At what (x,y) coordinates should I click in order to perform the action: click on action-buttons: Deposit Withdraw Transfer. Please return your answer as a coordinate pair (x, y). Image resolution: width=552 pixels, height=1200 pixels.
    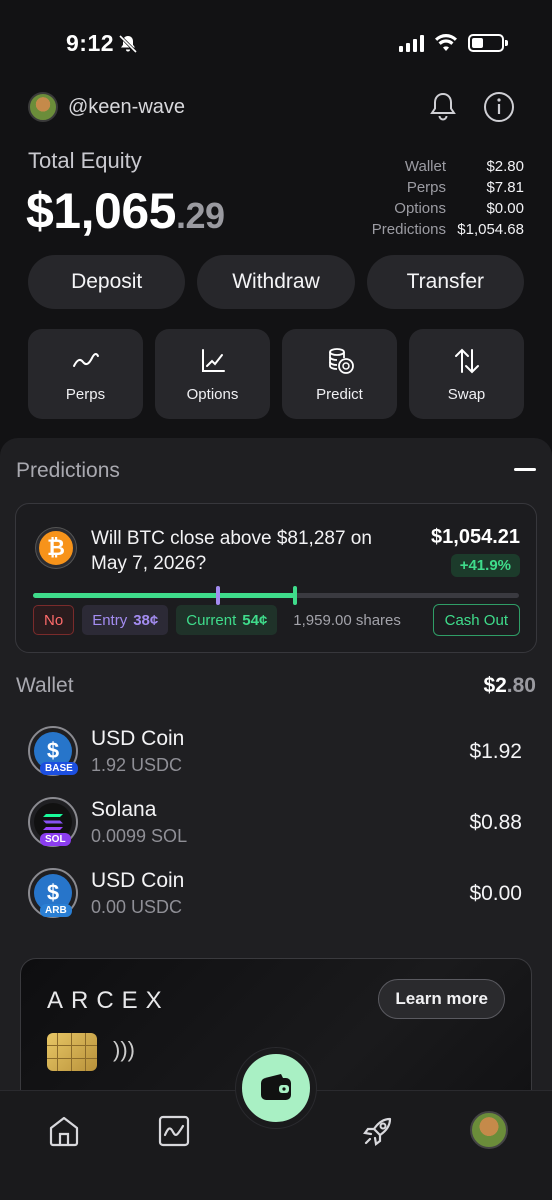
    Looking at the image, I should click on (276, 282).